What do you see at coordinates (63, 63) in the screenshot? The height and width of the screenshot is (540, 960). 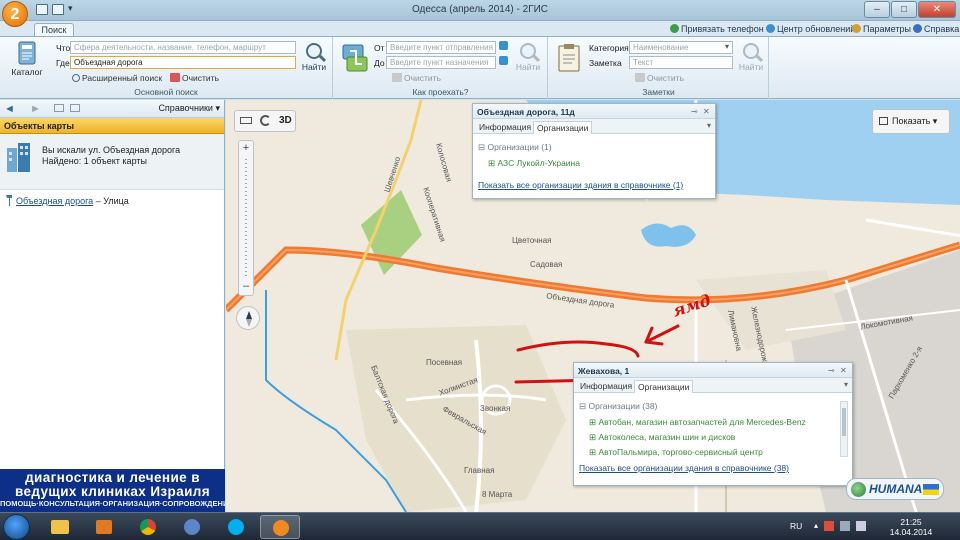 I see `where-label: Где` at bounding box center [63, 63].